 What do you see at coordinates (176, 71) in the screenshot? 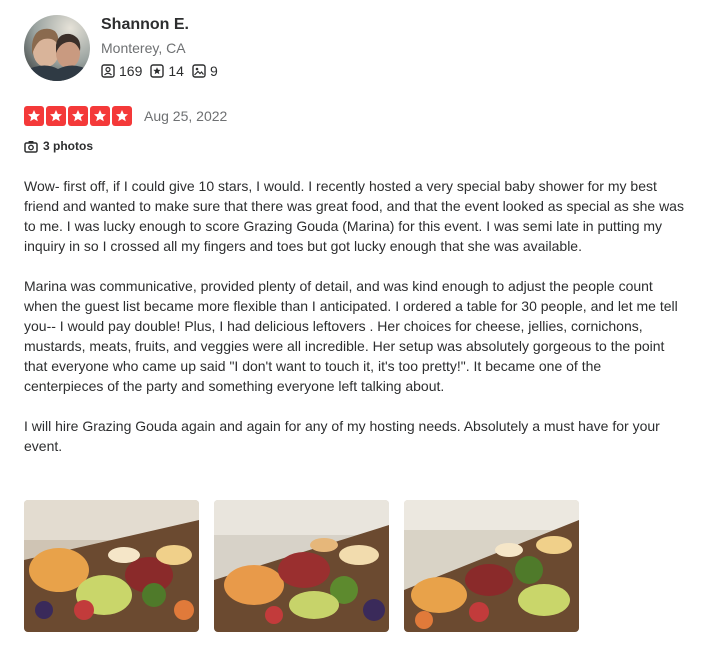
I see `reviews-count: 14` at bounding box center [176, 71].